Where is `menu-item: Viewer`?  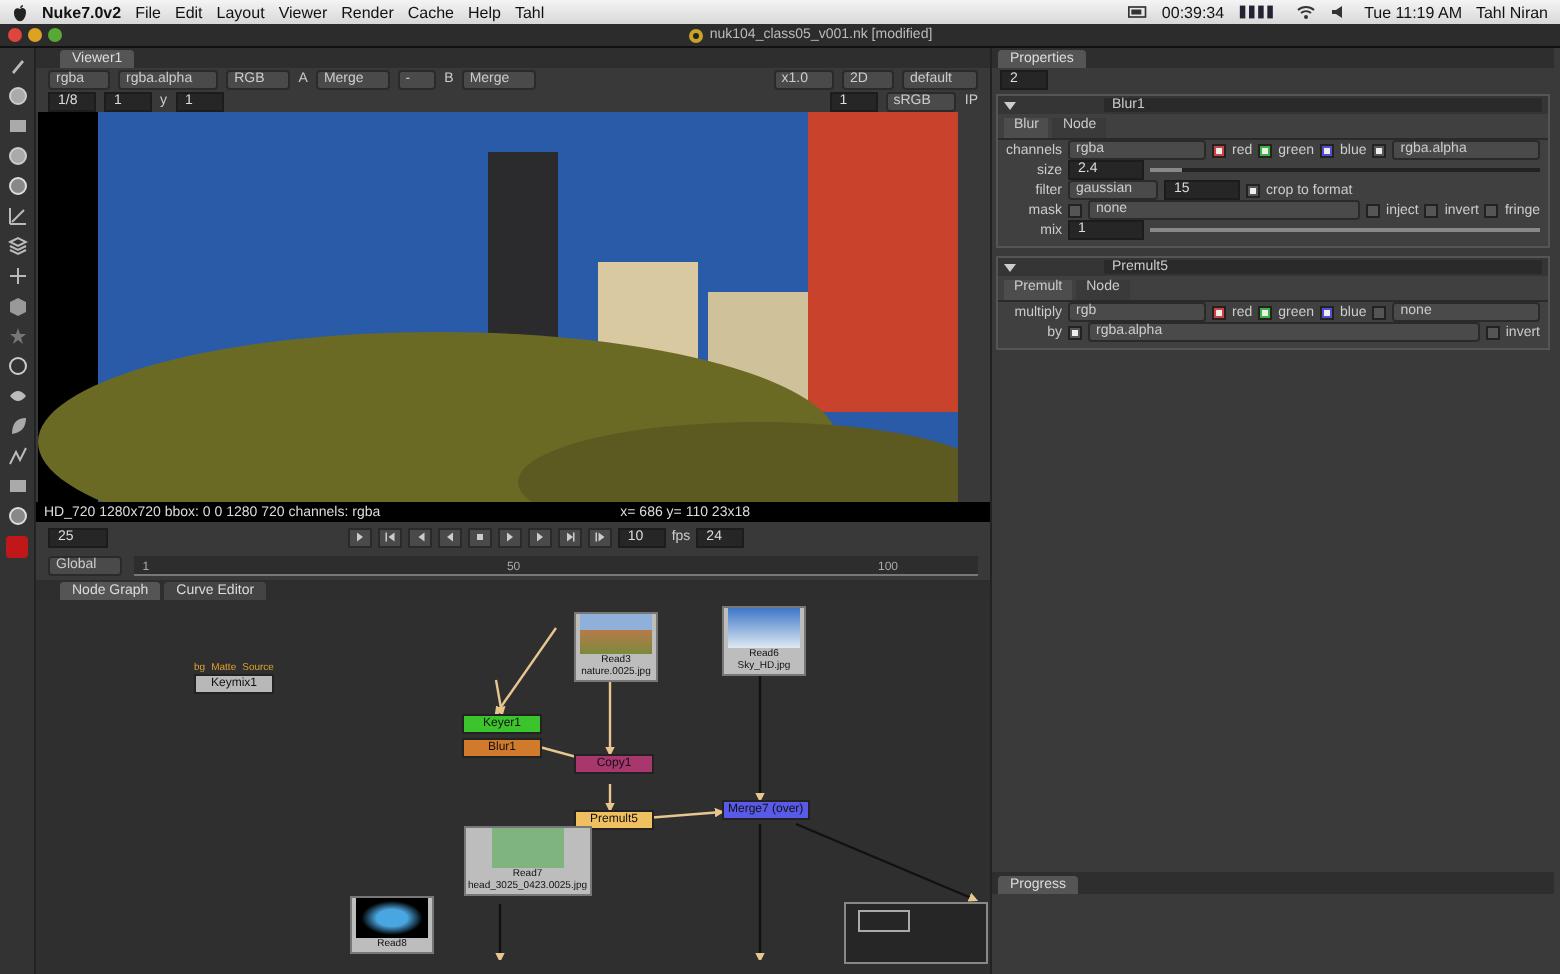
menu-item: Viewer is located at coordinates (303, 12).